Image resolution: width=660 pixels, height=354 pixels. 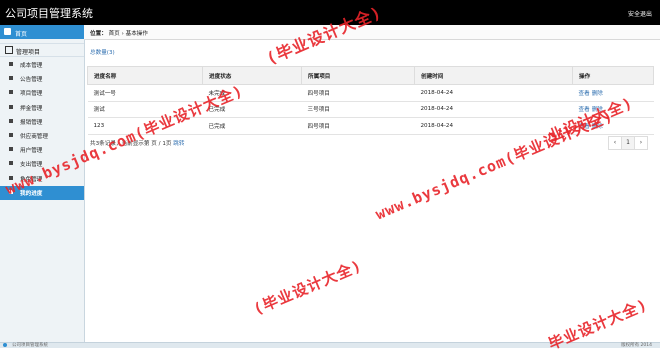 I want to click on info-icon, so click(x=5, y=345).